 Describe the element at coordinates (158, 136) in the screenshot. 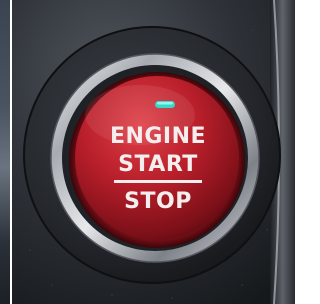

I see `label-engine: ENGINE` at that location.